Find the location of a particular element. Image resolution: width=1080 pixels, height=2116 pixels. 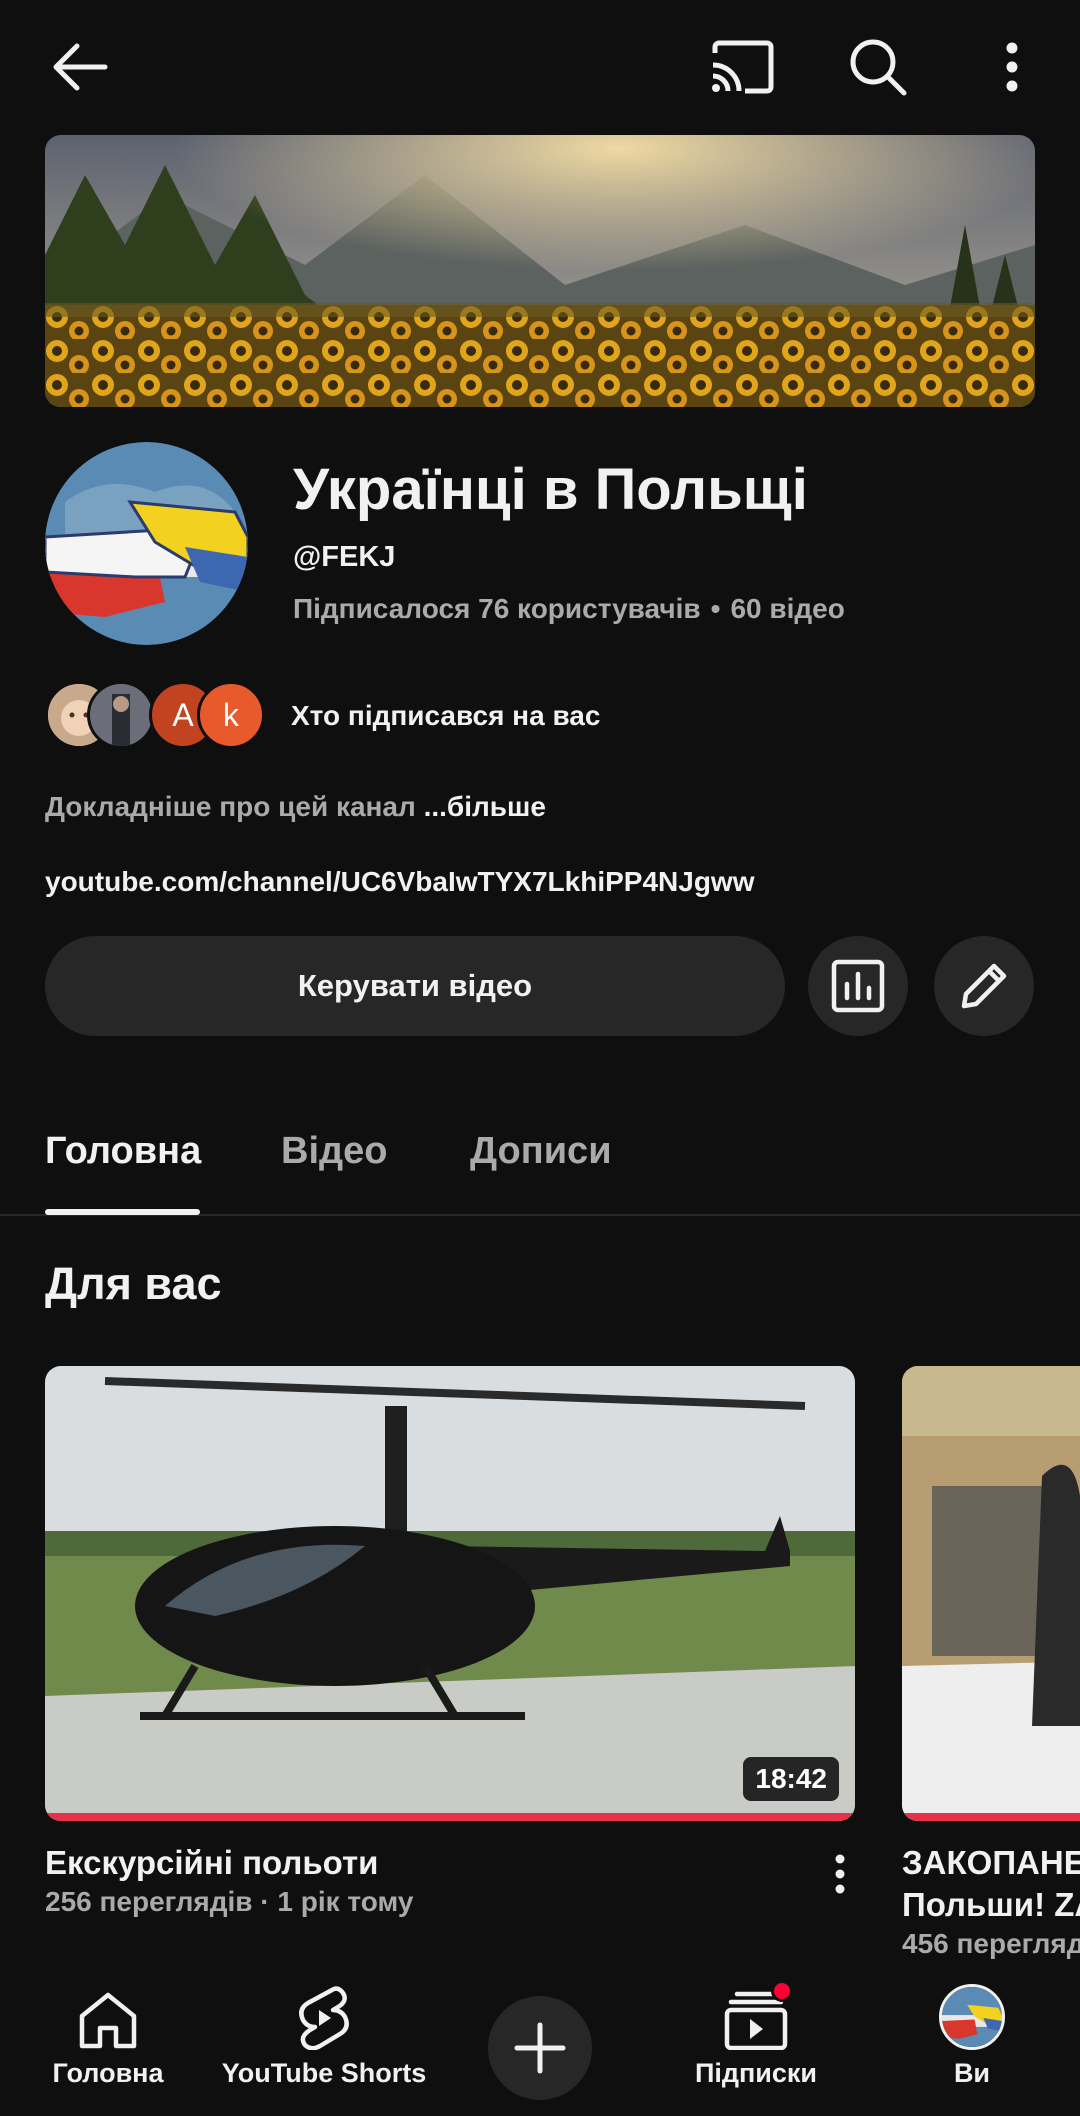

nav-subscriptions-label: Підписки is located at coordinates (756, 2073).